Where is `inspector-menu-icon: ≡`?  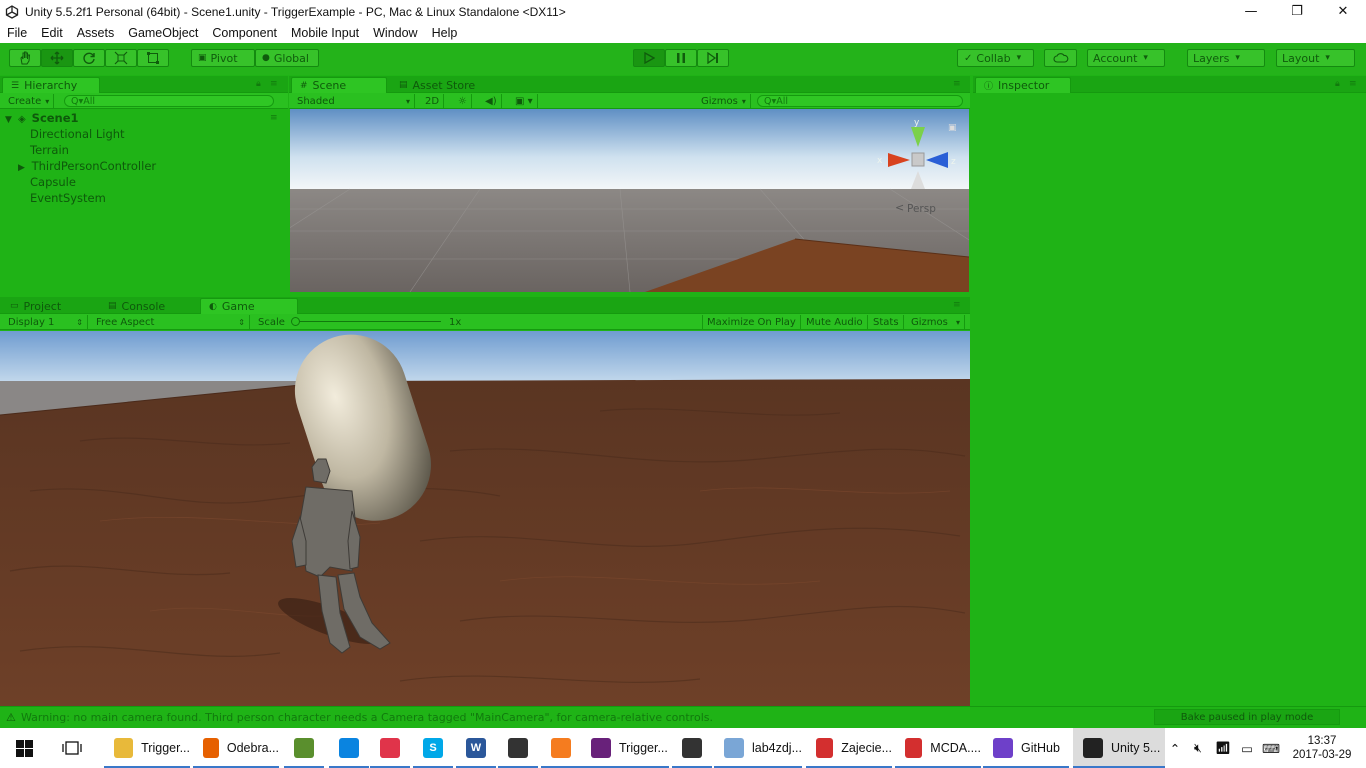 inspector-menu-icon: ≡ is located at coordinates (1353, 84).